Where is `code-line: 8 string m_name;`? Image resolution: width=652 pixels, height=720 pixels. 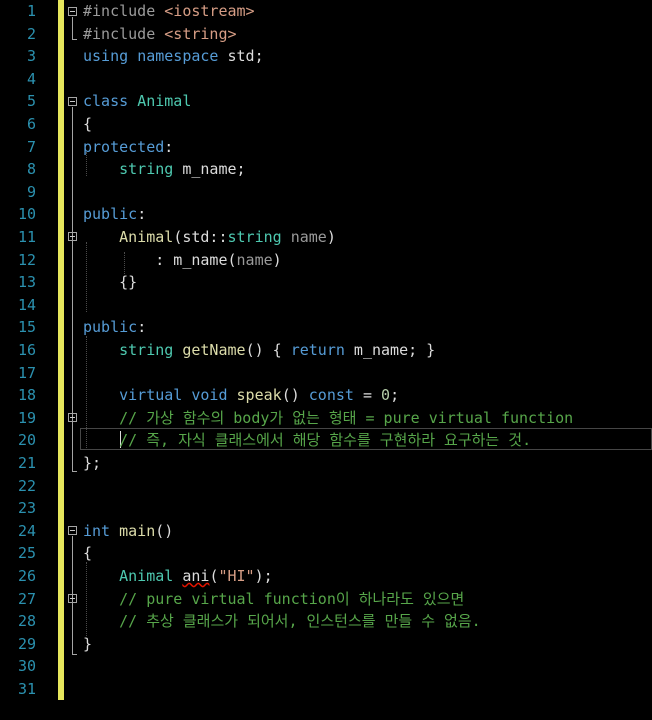 code-line: 8 string m_name; is located at coordinates (326, 169).